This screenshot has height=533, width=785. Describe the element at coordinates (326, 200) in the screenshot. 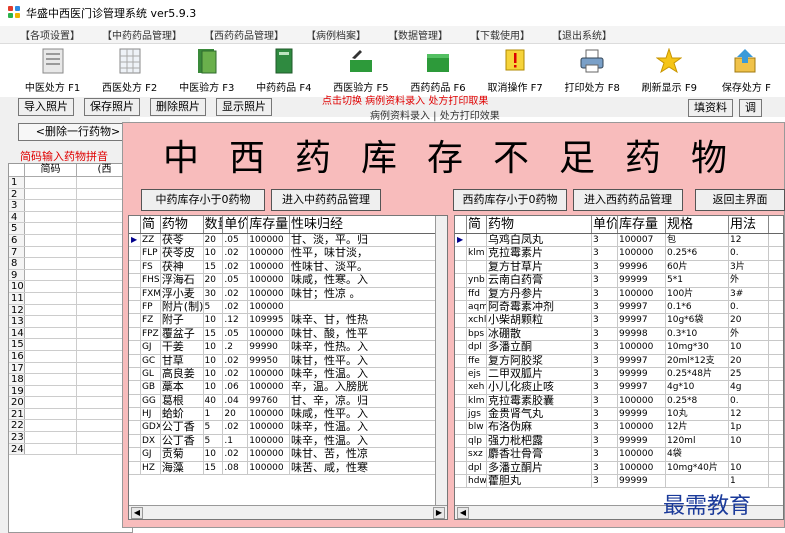

I see `cn-manage-button: 进入中药药品管理` at that location.